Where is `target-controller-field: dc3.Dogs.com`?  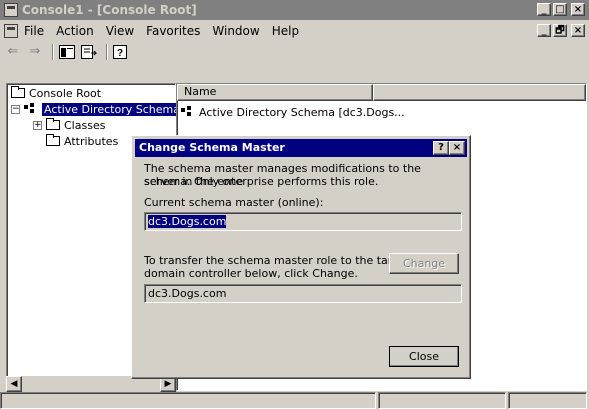
target-controller-field: dc3.Dogs.com is located at coordinates (303, 293).